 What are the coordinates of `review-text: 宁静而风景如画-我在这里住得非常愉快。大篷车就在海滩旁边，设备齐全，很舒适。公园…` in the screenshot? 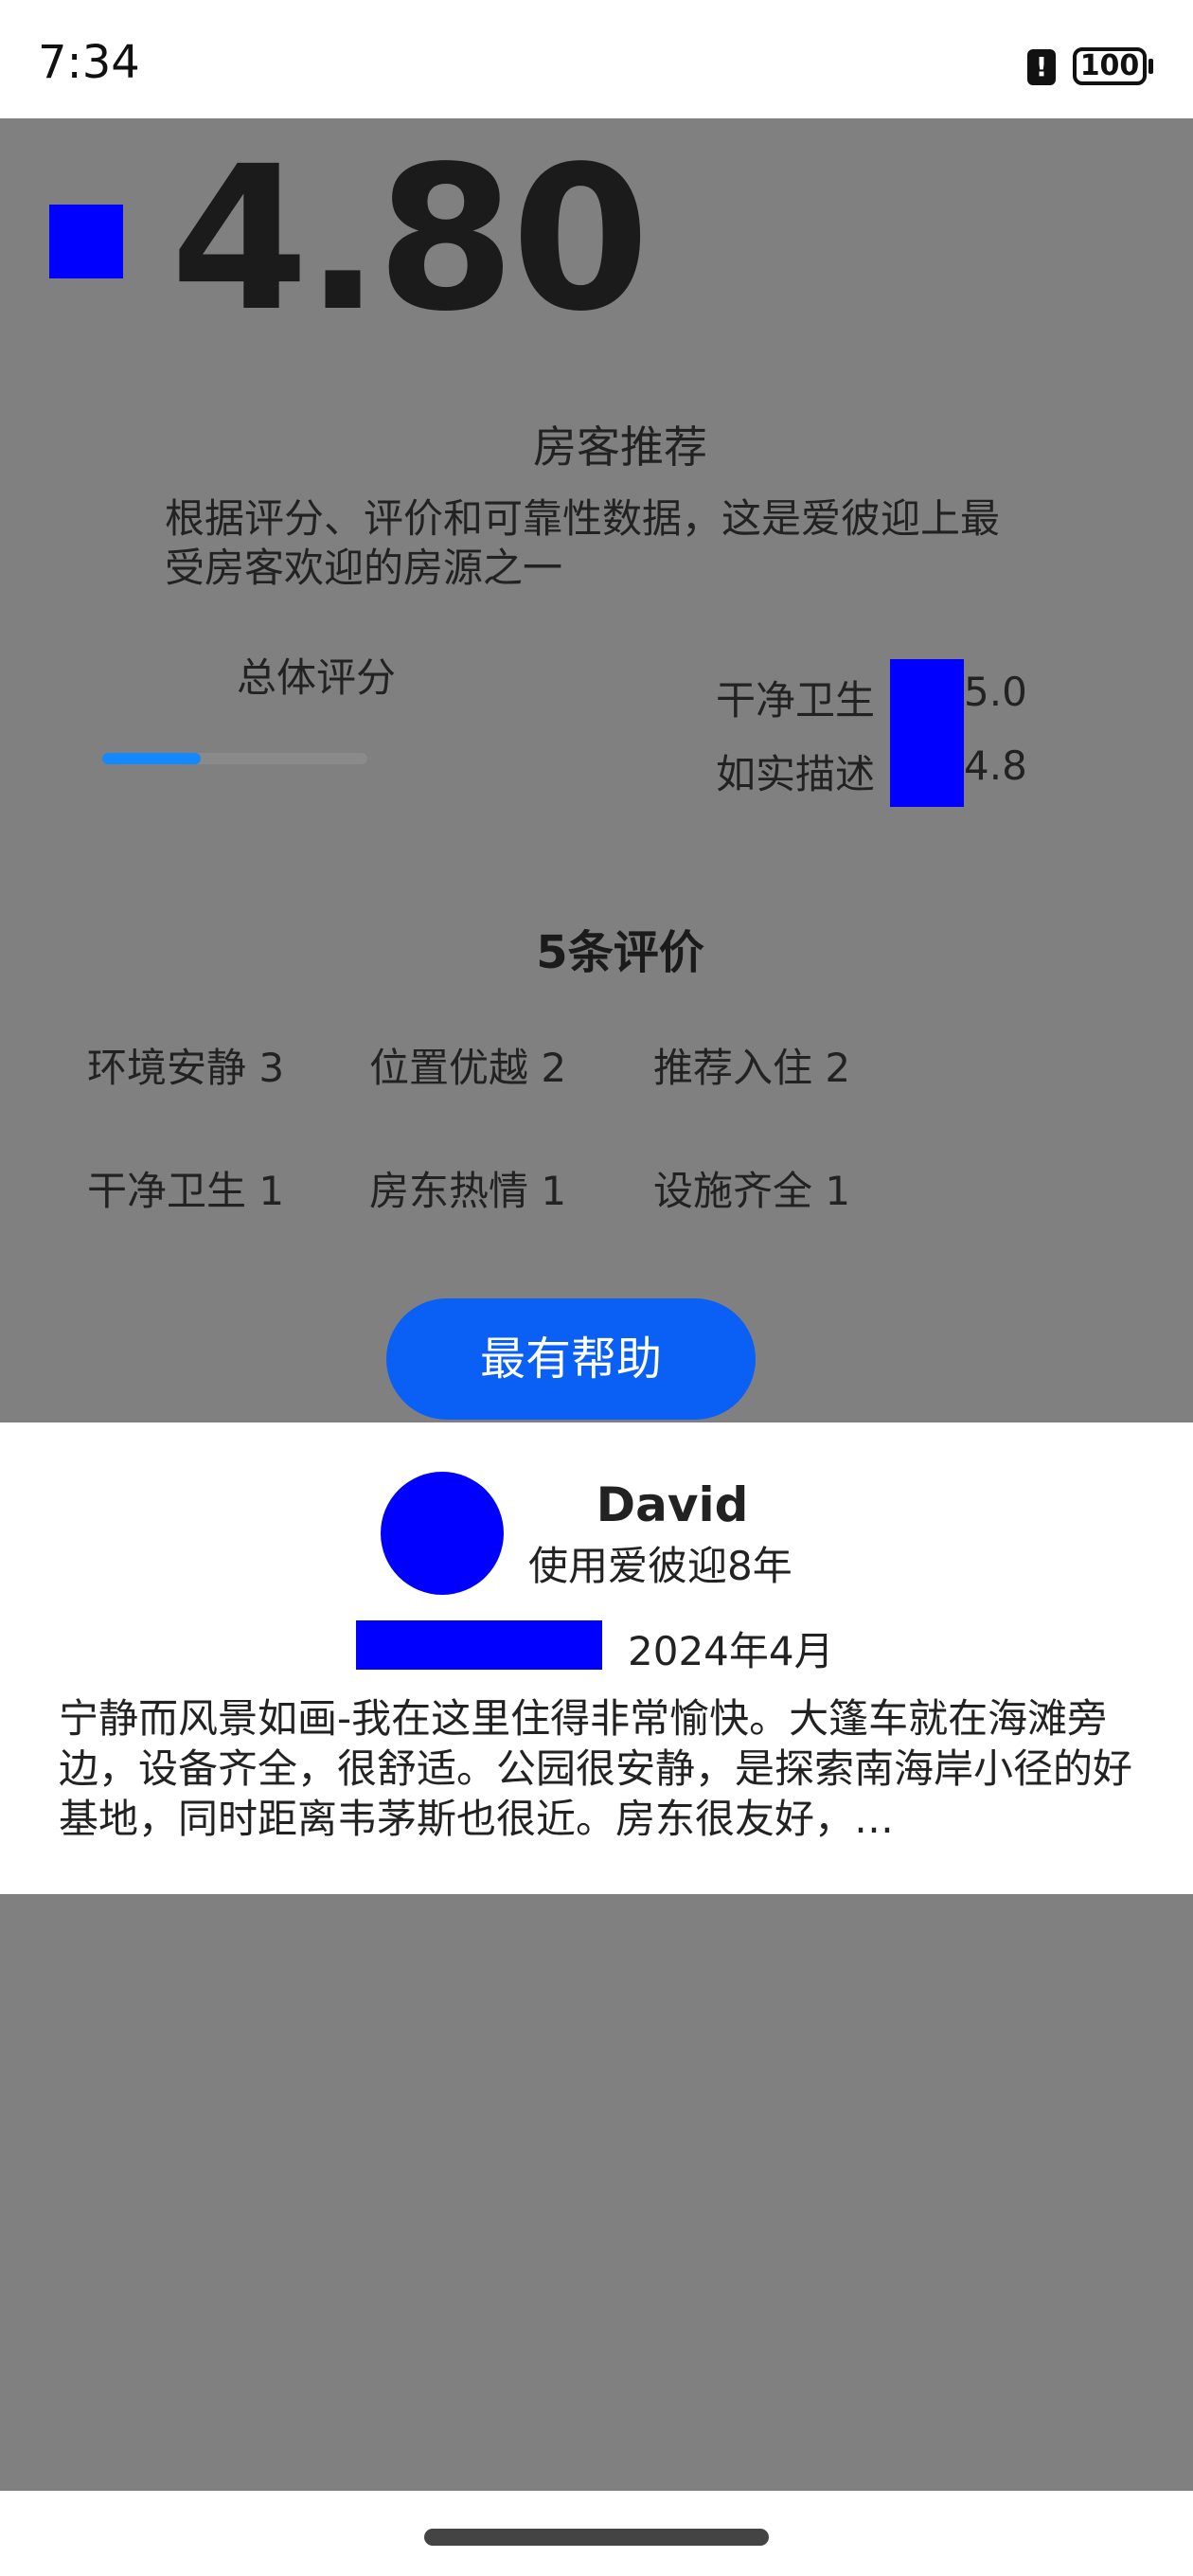 It's located at (596, 1768).